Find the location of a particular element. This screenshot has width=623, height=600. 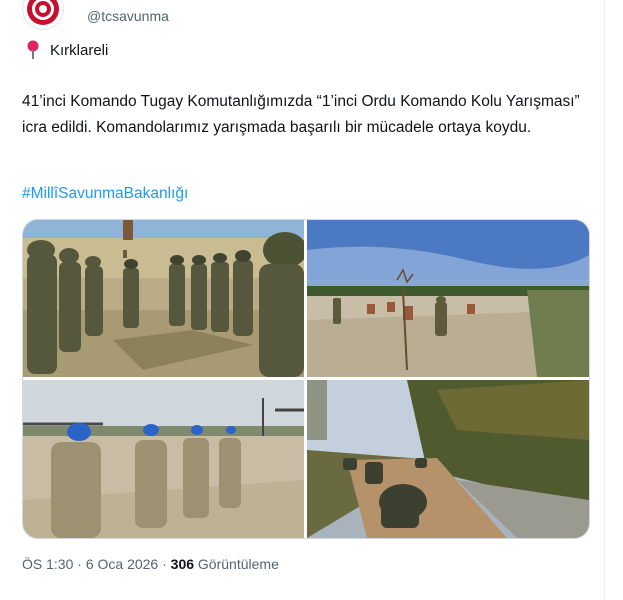

views-label: Görüntüleme is located at coordinates (238, 564).